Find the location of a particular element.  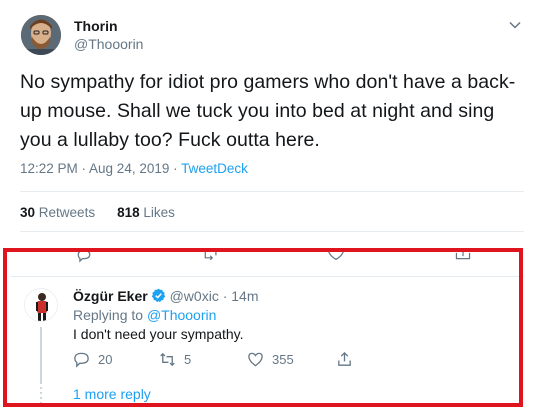

replying-to-mention: @Thooorin is located at coordinates (181, 315).